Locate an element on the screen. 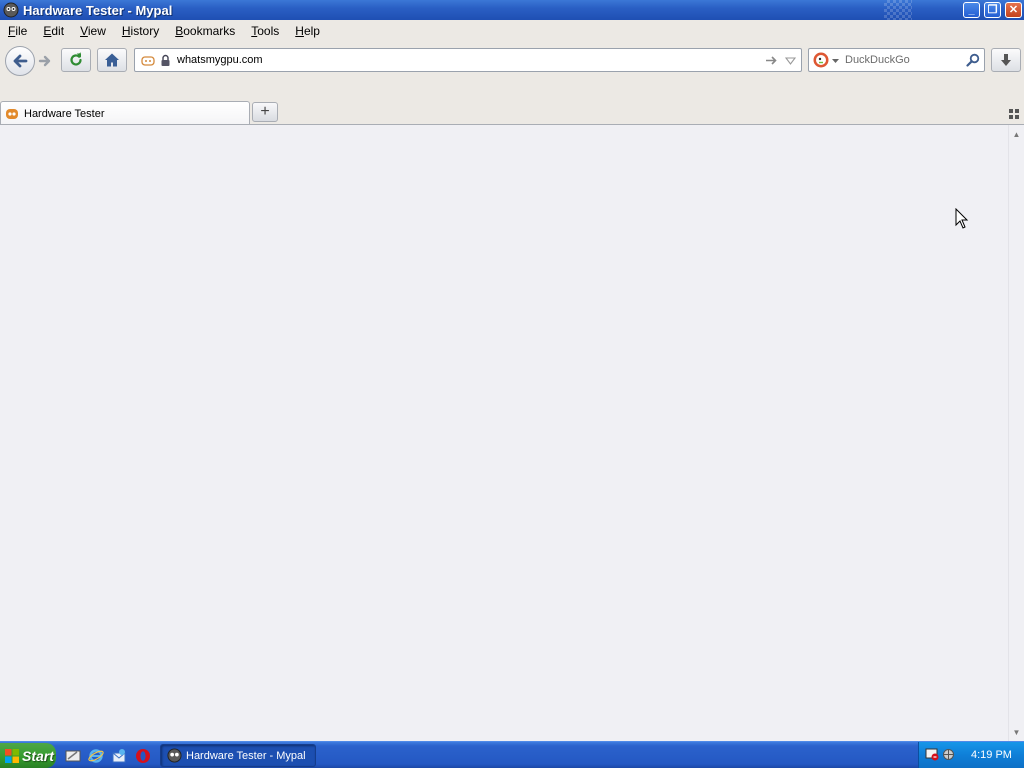 The image size is (1024, 768). minimize-button: _ is located at coordinates (971, 10).